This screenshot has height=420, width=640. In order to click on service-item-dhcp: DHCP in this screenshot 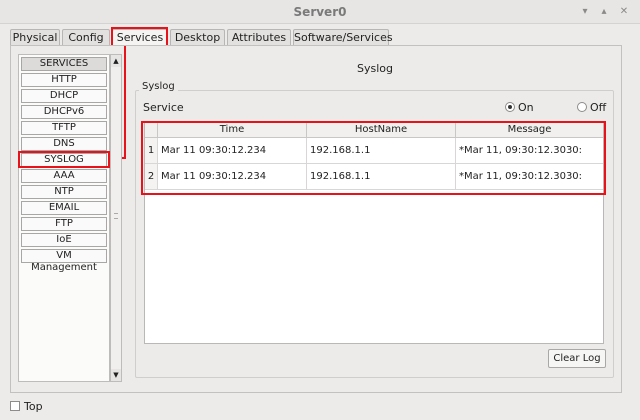, I will do `click(64, 96)`.